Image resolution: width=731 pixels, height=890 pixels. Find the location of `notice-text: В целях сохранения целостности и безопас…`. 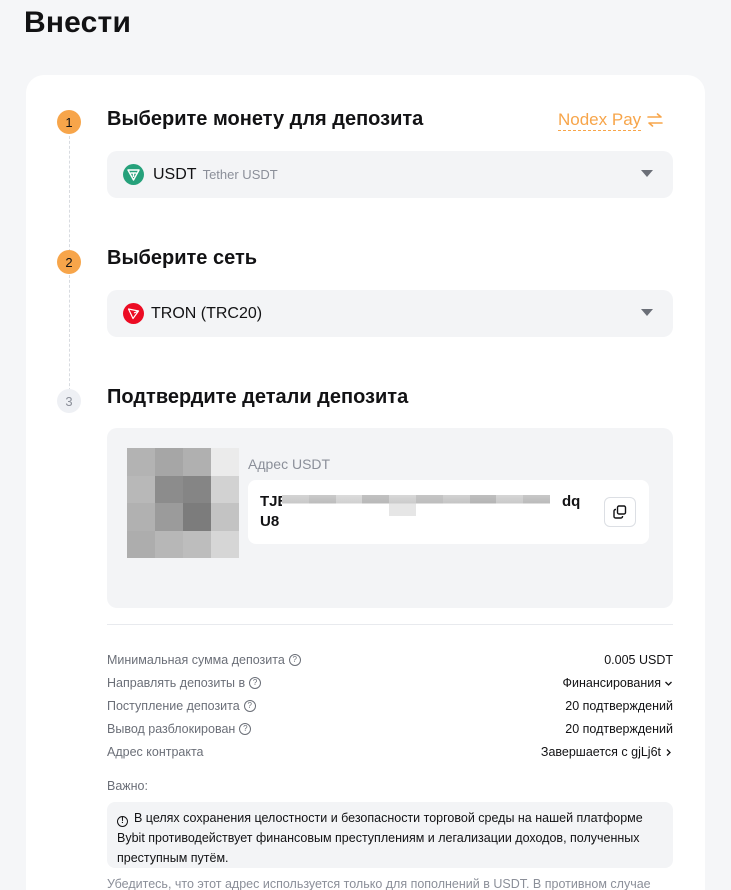

notice-text: В целях сохранения целостности и безопас… is located at coordinates (380, 838).